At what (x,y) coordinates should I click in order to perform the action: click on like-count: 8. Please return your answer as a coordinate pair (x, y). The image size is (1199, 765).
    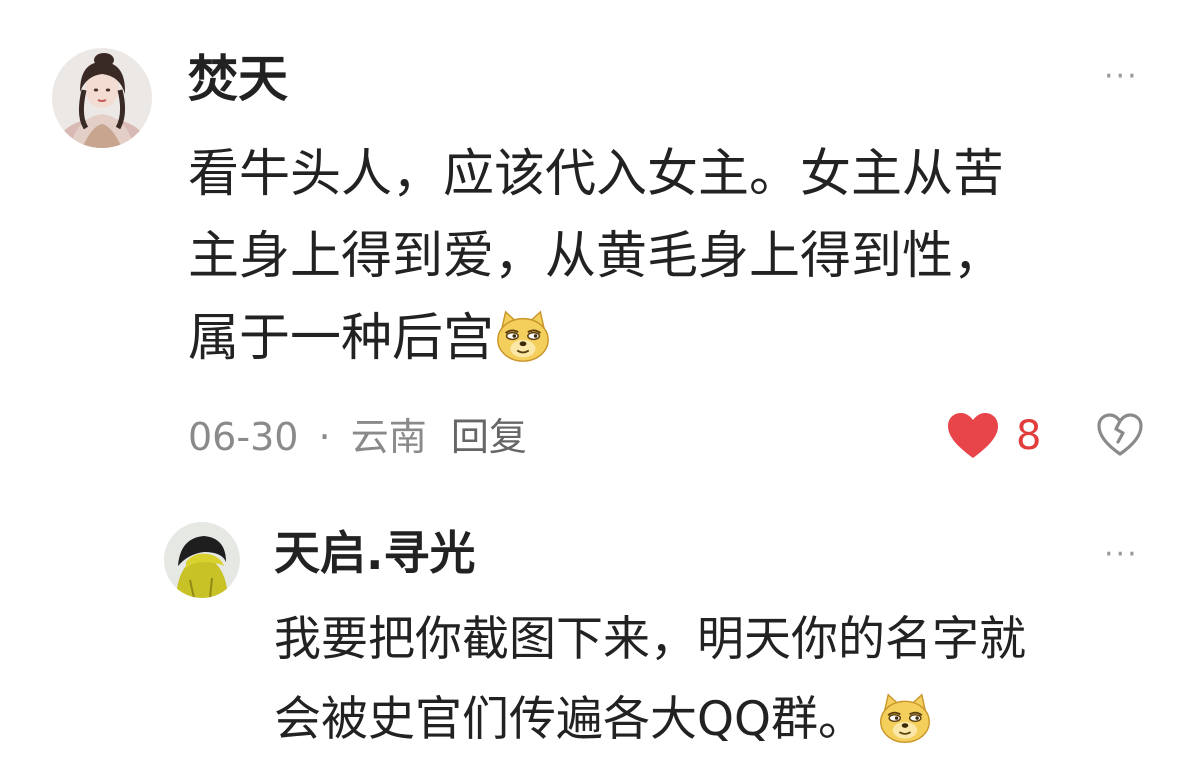
    Looking at the image, I should click on (1029, 436).